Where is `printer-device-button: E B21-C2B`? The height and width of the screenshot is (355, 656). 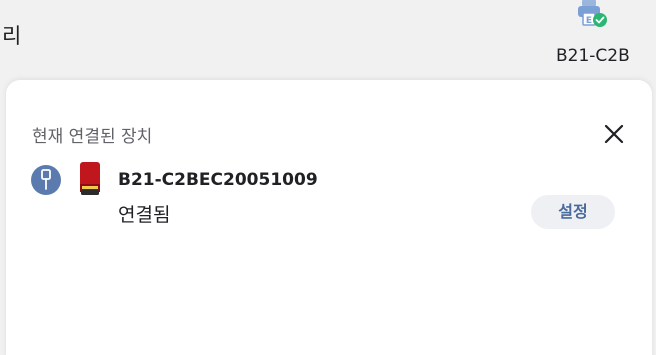 printer-device-button: E B21-C2B is located at coordinates (598, 36).